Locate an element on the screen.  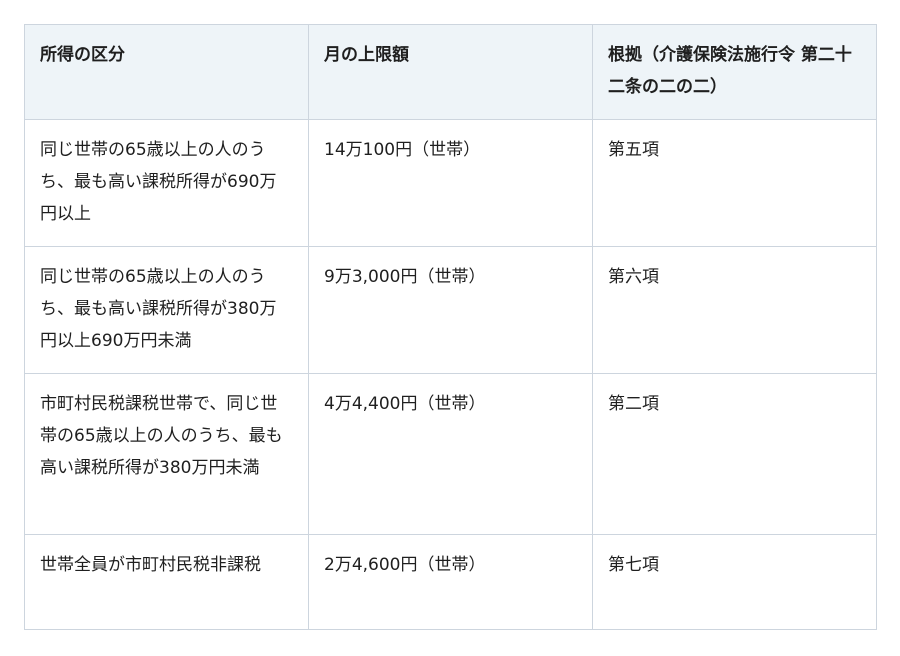
header-row: 所得の区分 月の上限額 根拠（介護保険法施行令 第二十二条の二の二） is located at coordinates (450, 72).